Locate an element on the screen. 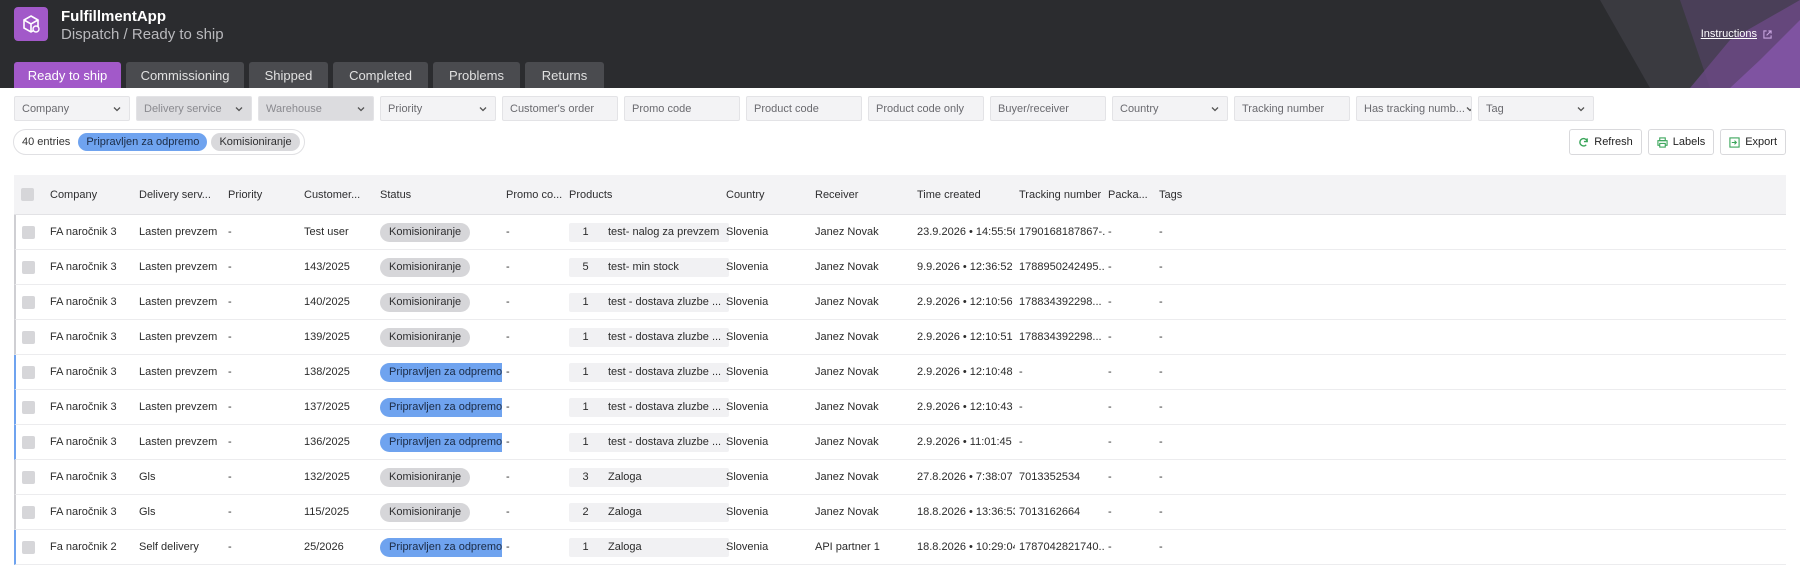  instructions-link: Instructions is located at coordinates (1736, 34).